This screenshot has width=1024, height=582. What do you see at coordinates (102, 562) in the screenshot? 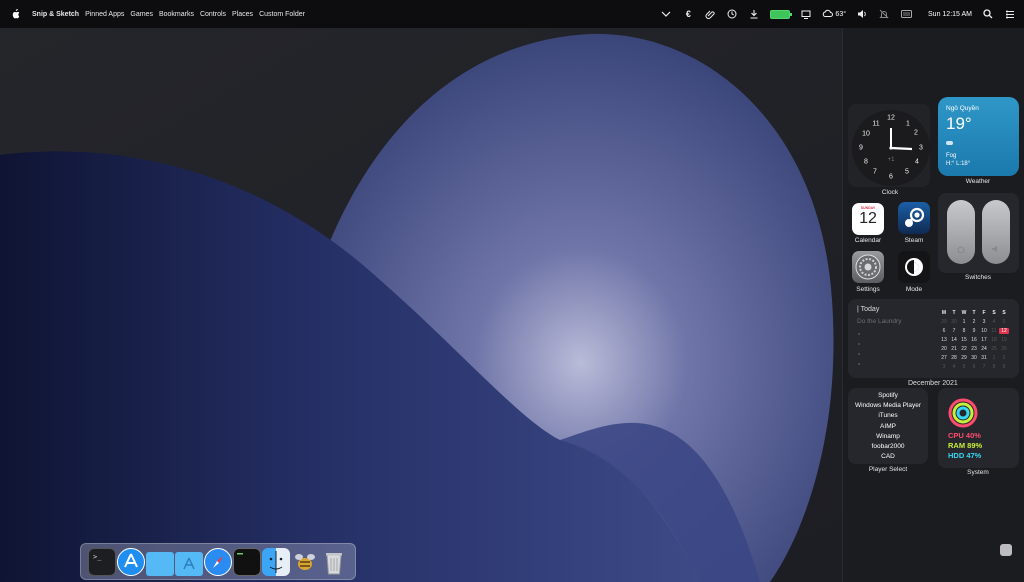
I see `terminal-icon: >_` at bounding box center [102, 562].